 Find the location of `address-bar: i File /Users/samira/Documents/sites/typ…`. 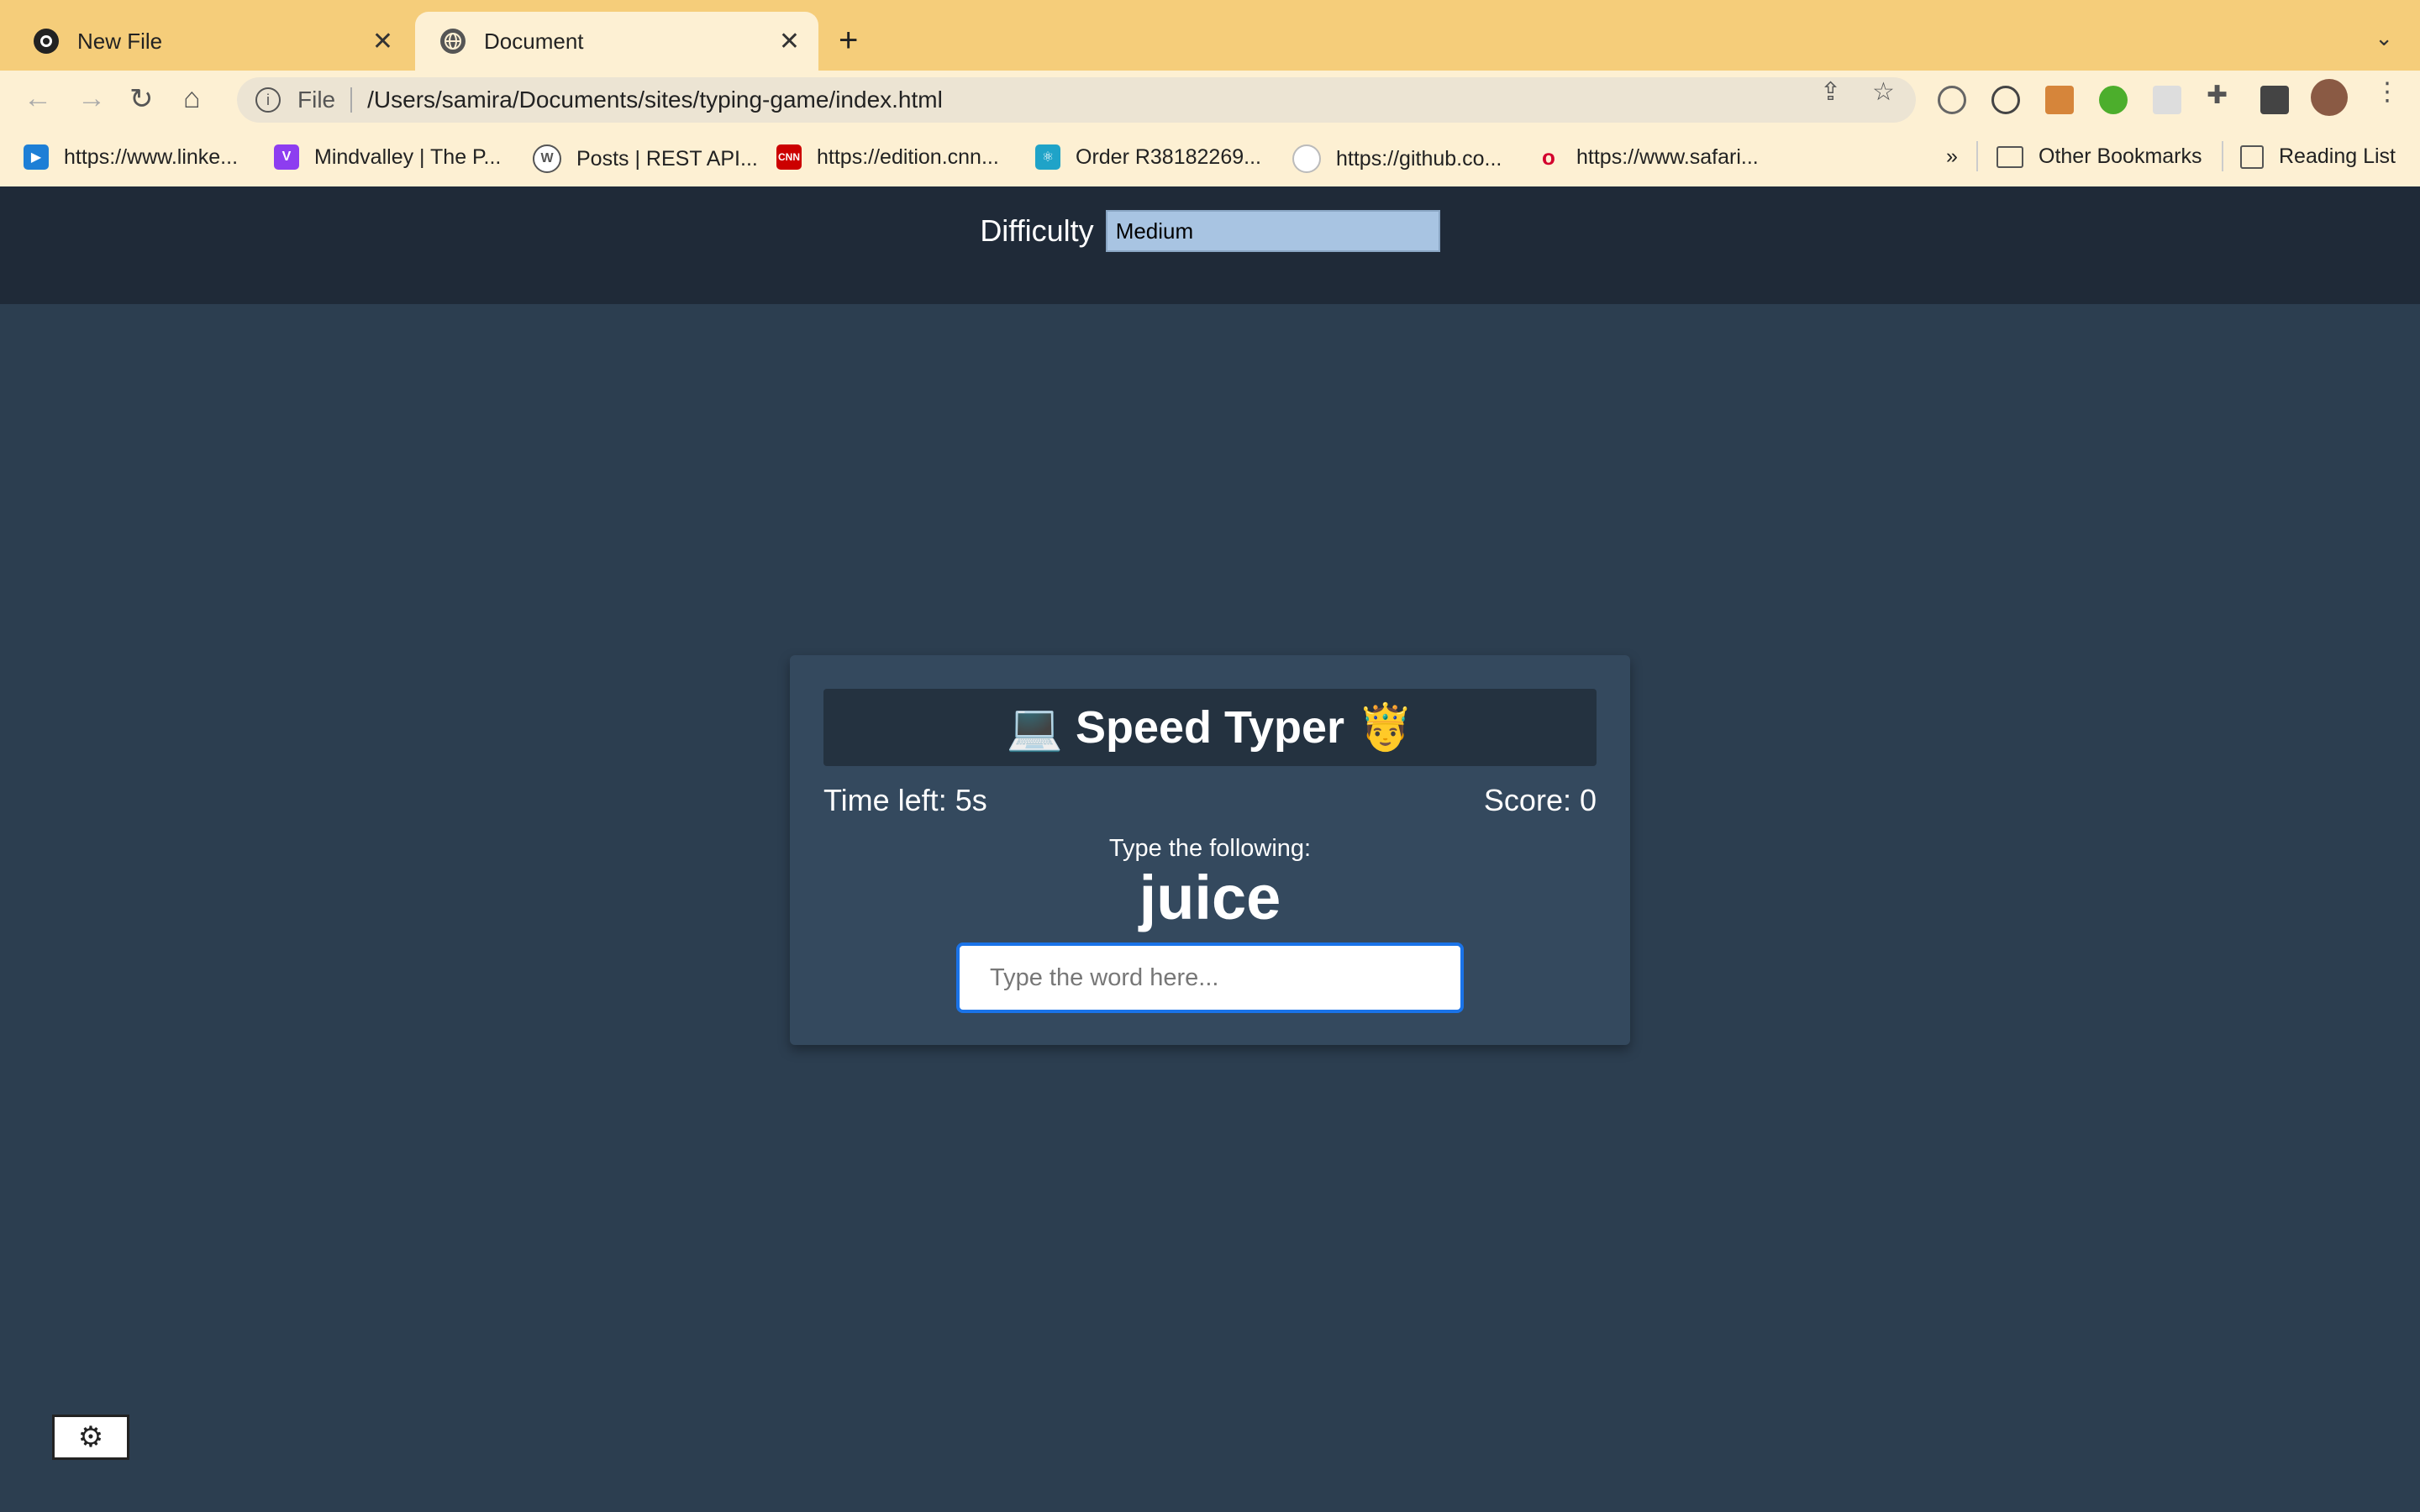

address-bar: i File /Users/samira/Documents/sites/typ… is located at coordinates (1076, 100).